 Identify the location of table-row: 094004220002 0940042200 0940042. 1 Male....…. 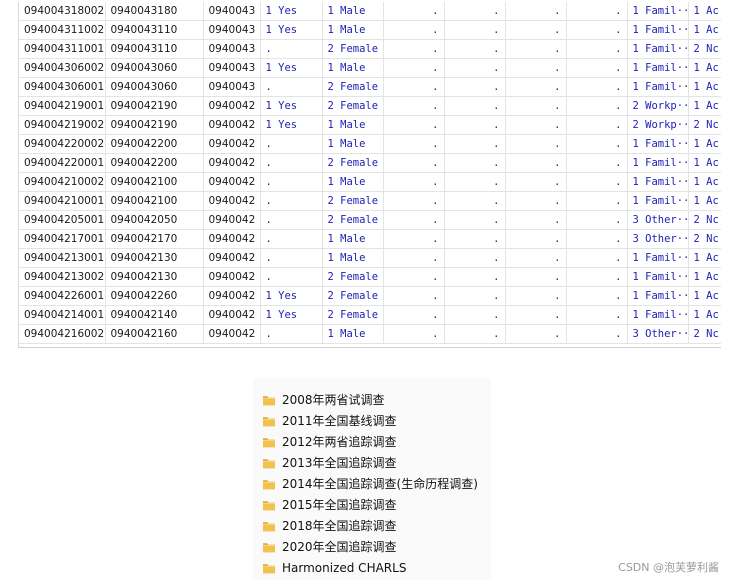
(370, 144).